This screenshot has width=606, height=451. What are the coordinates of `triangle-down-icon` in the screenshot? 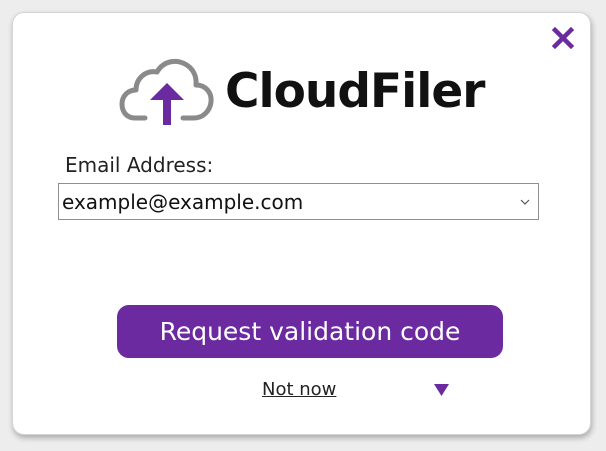 It's located at (441, 390).